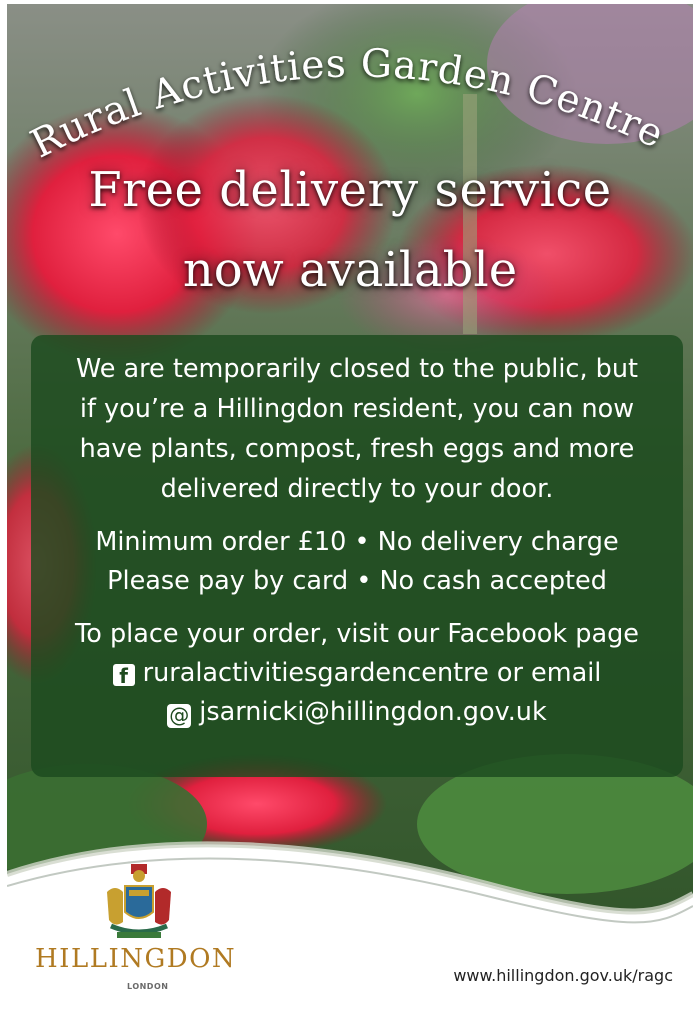 The height and width of the screenshot is (1012, 696). Describe the element at coordinates (357, 542) in the screenshot. I see `order-line-minimum: Minimum order £10 • No delivery charge` at that location.